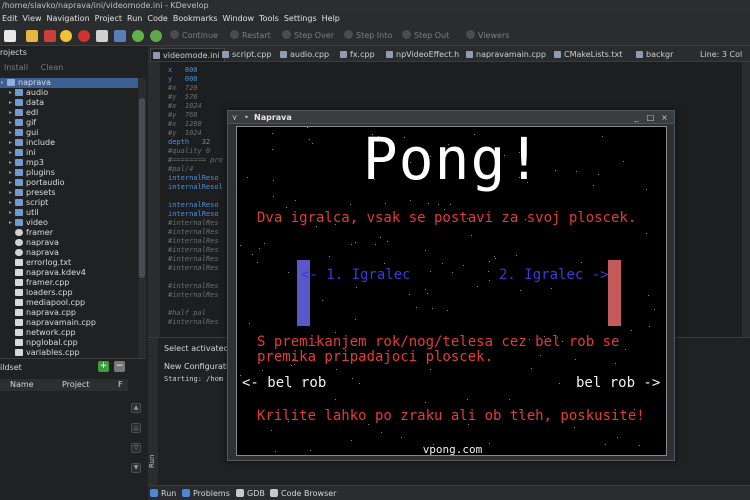 Image resolution: width=750 pixels, height=500 pixels. Describe the element at coordinates (250, 493) in the screenshot. I see `status-gdb: GDB` at that location.